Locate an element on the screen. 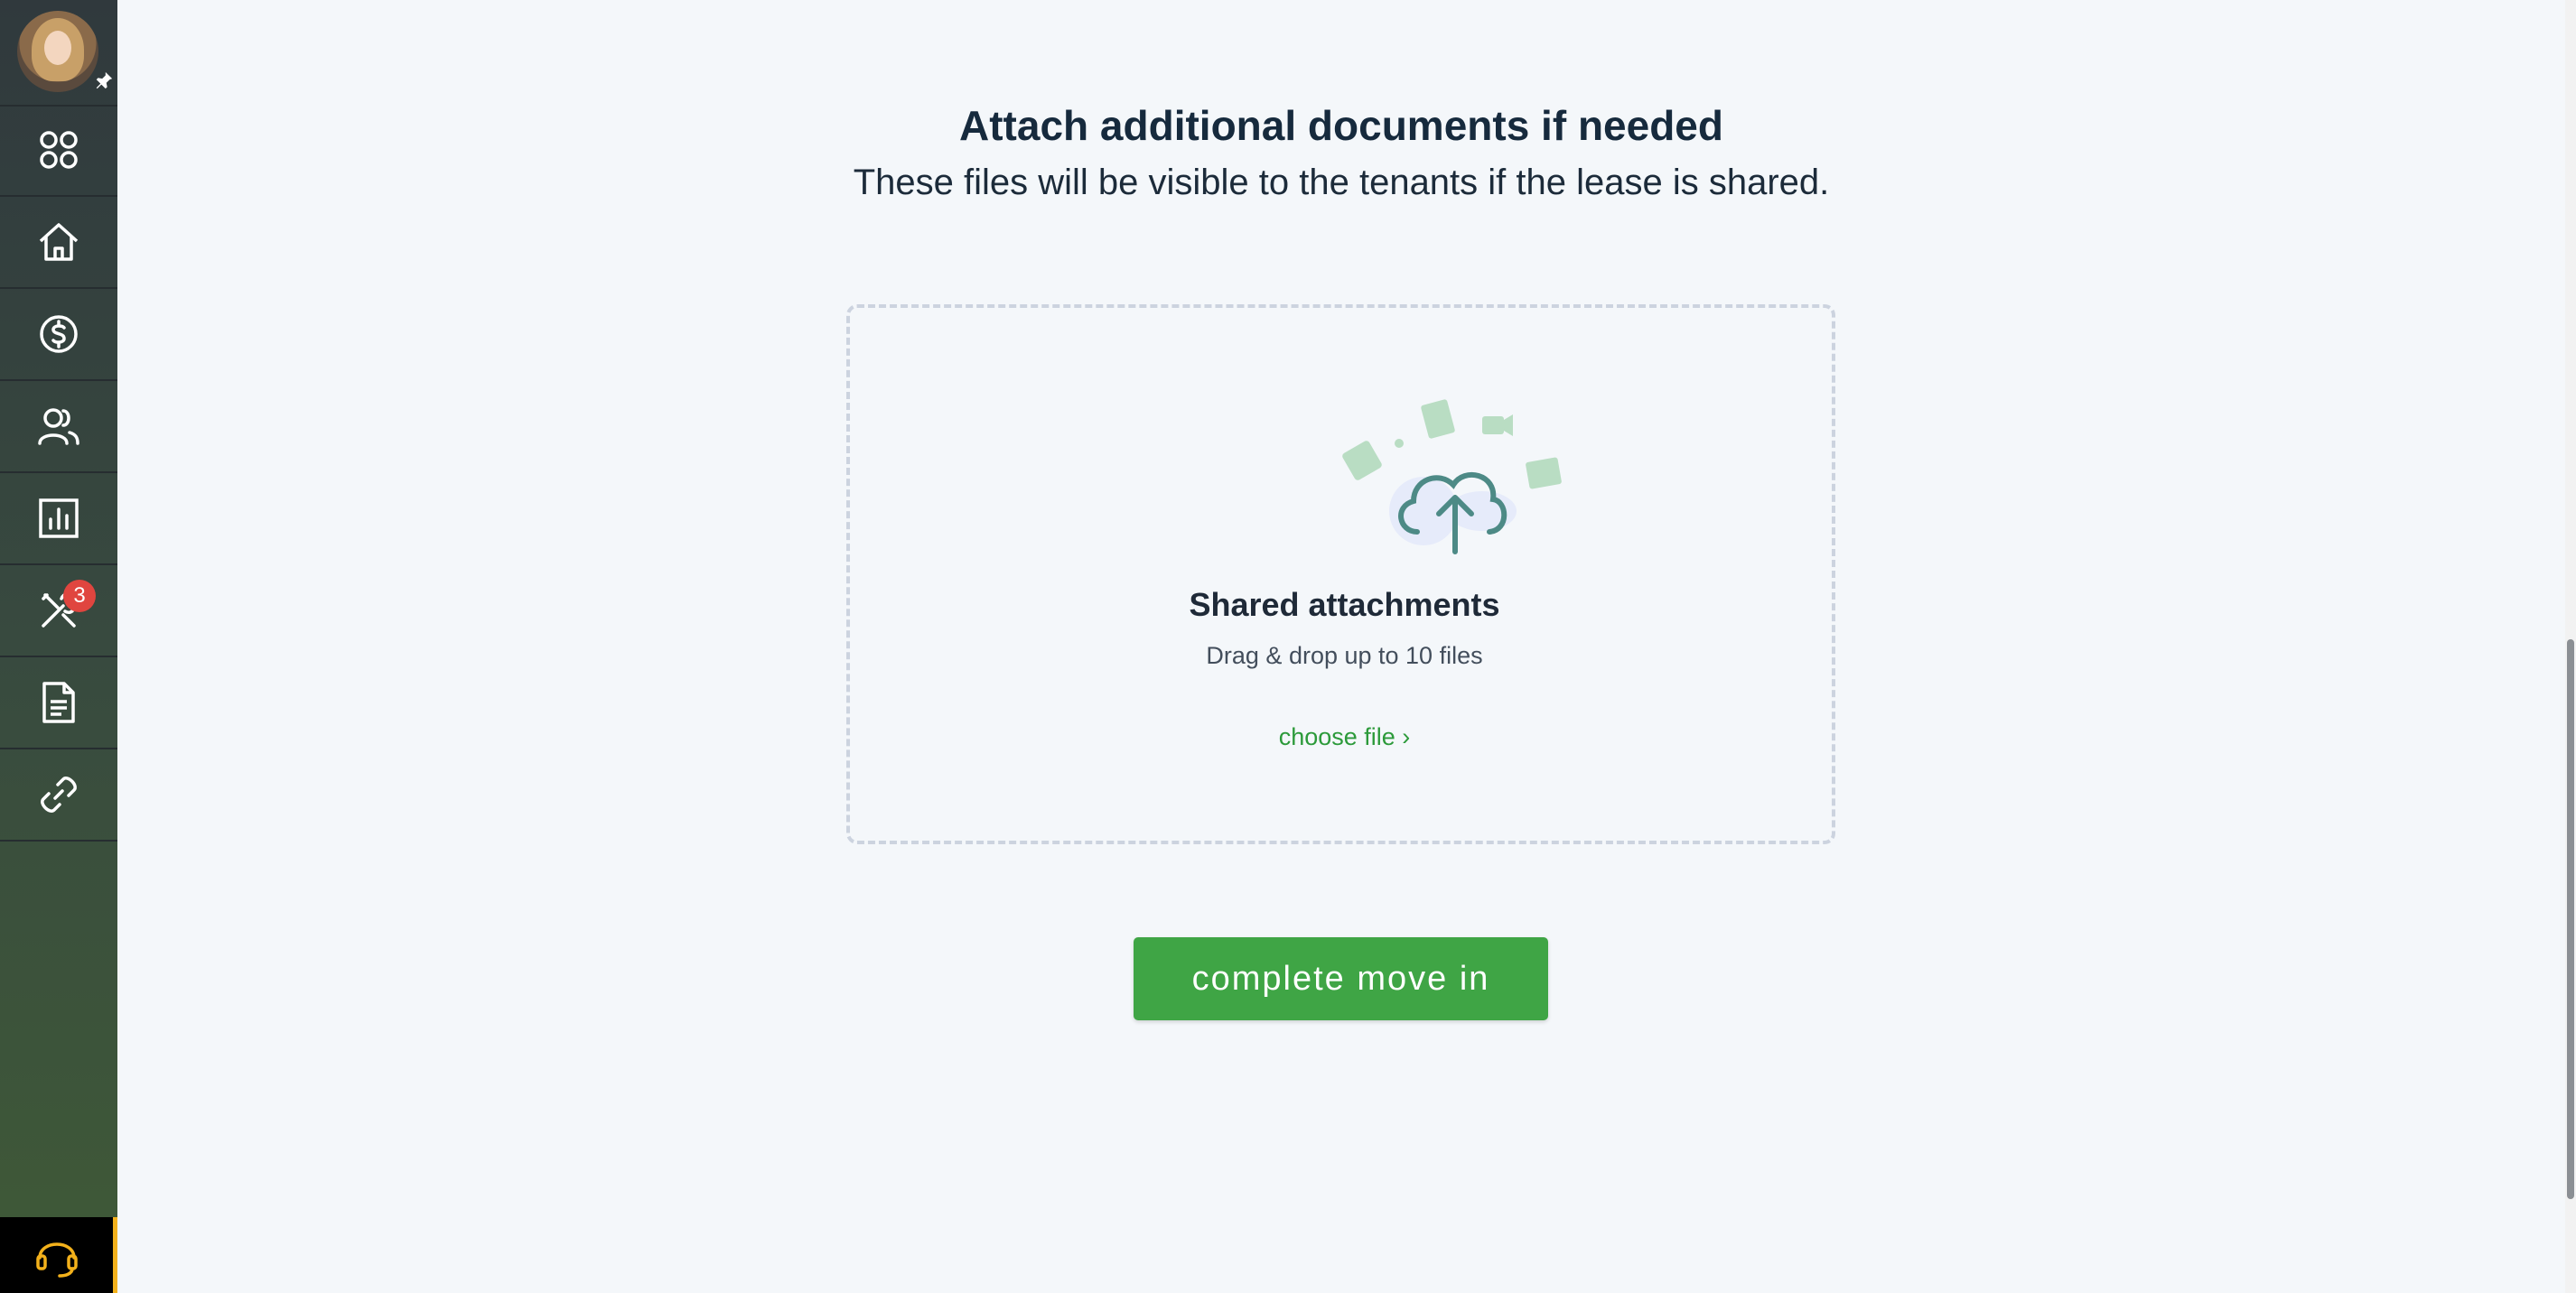  cloud-upload-icon is located at coordinates (1452, 476).